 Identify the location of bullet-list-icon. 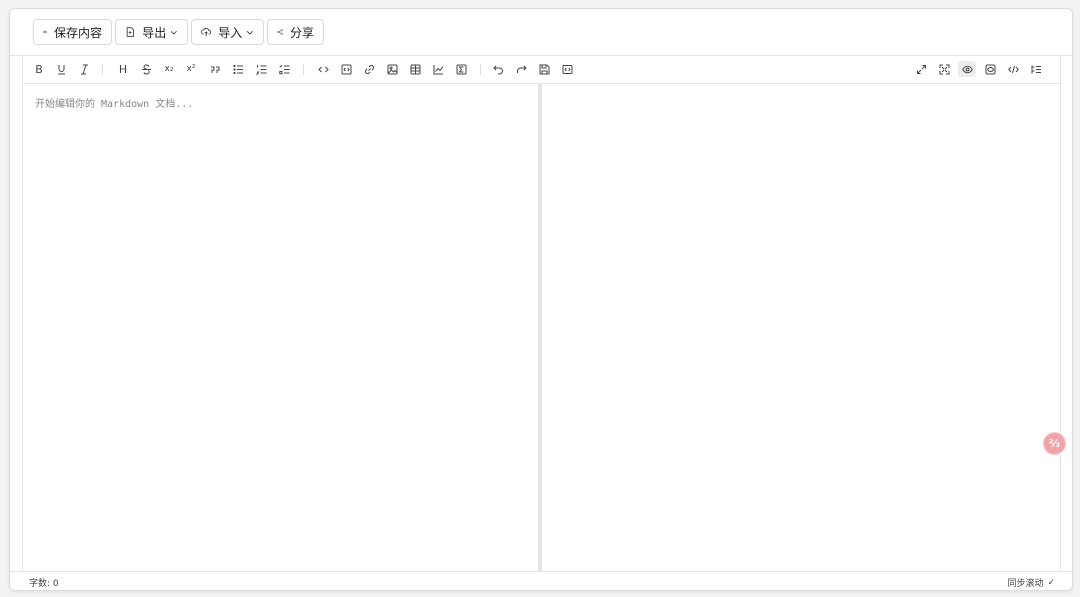
(237, 69).